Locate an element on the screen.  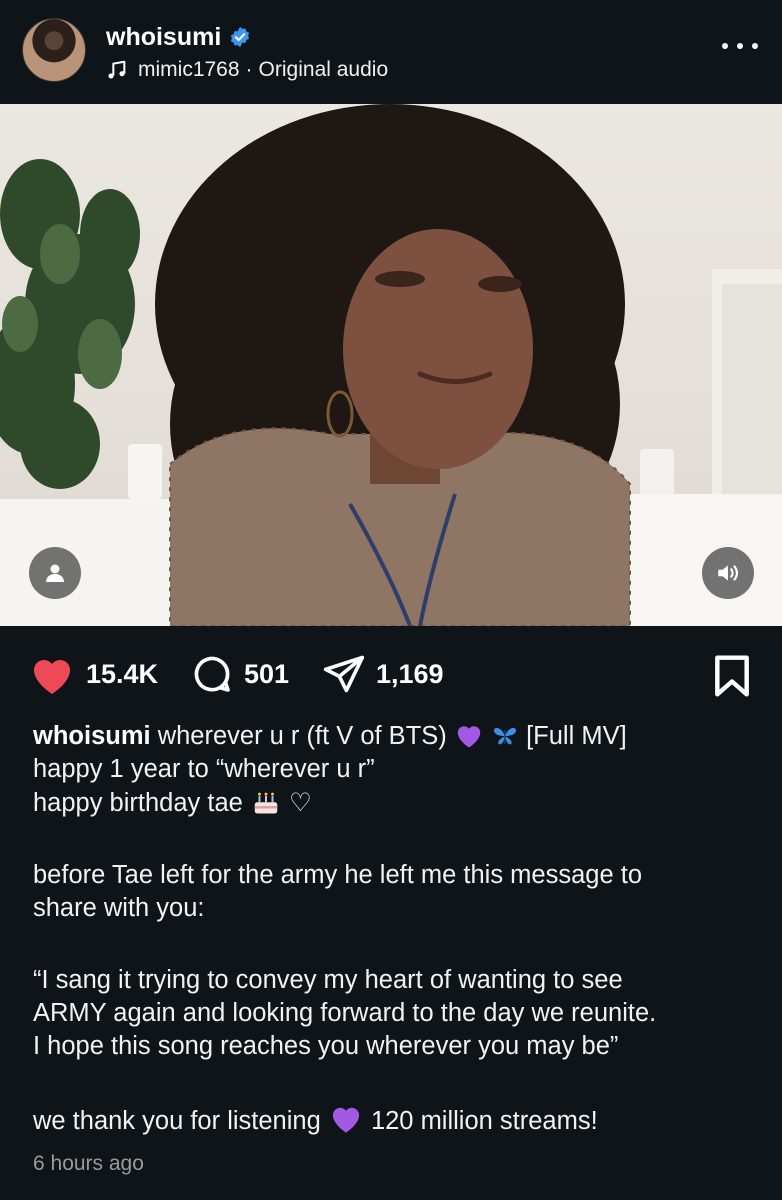
caption-thanks-text: we thank you for listening is located at coordinates (177, 1121).